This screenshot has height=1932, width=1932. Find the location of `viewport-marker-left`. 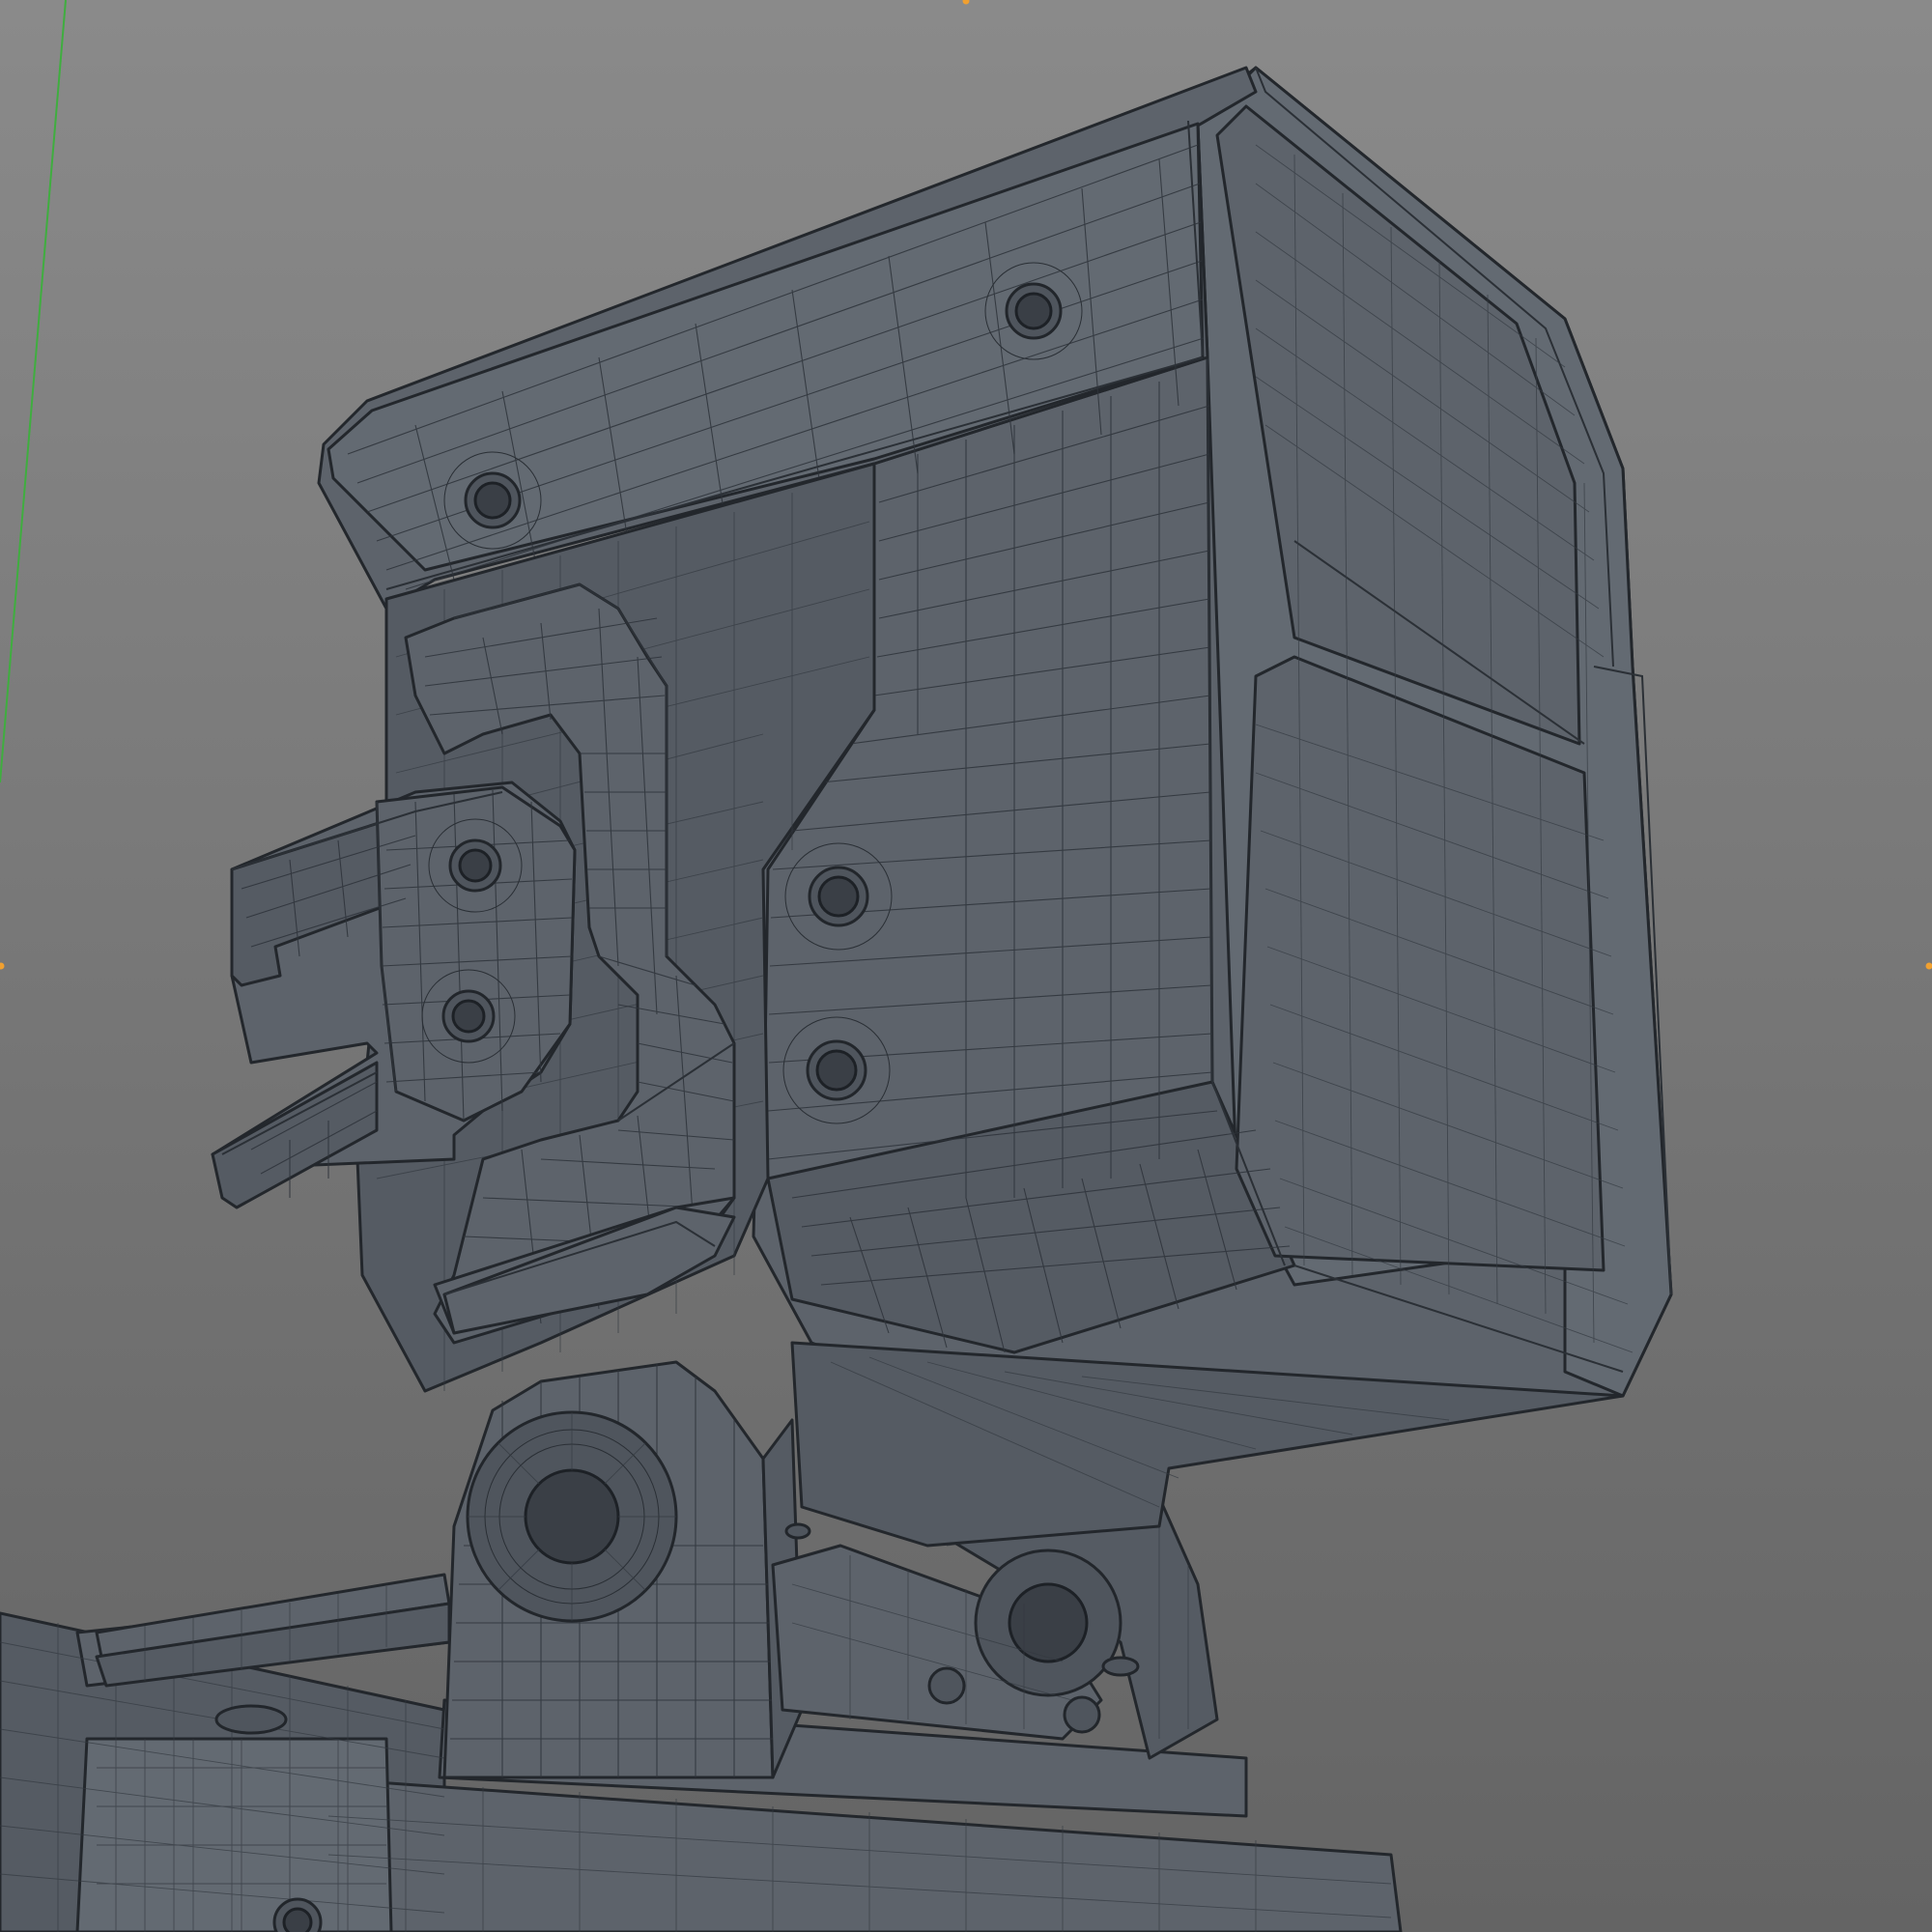

viewport-marker-left is located at coordinates (2, 966).